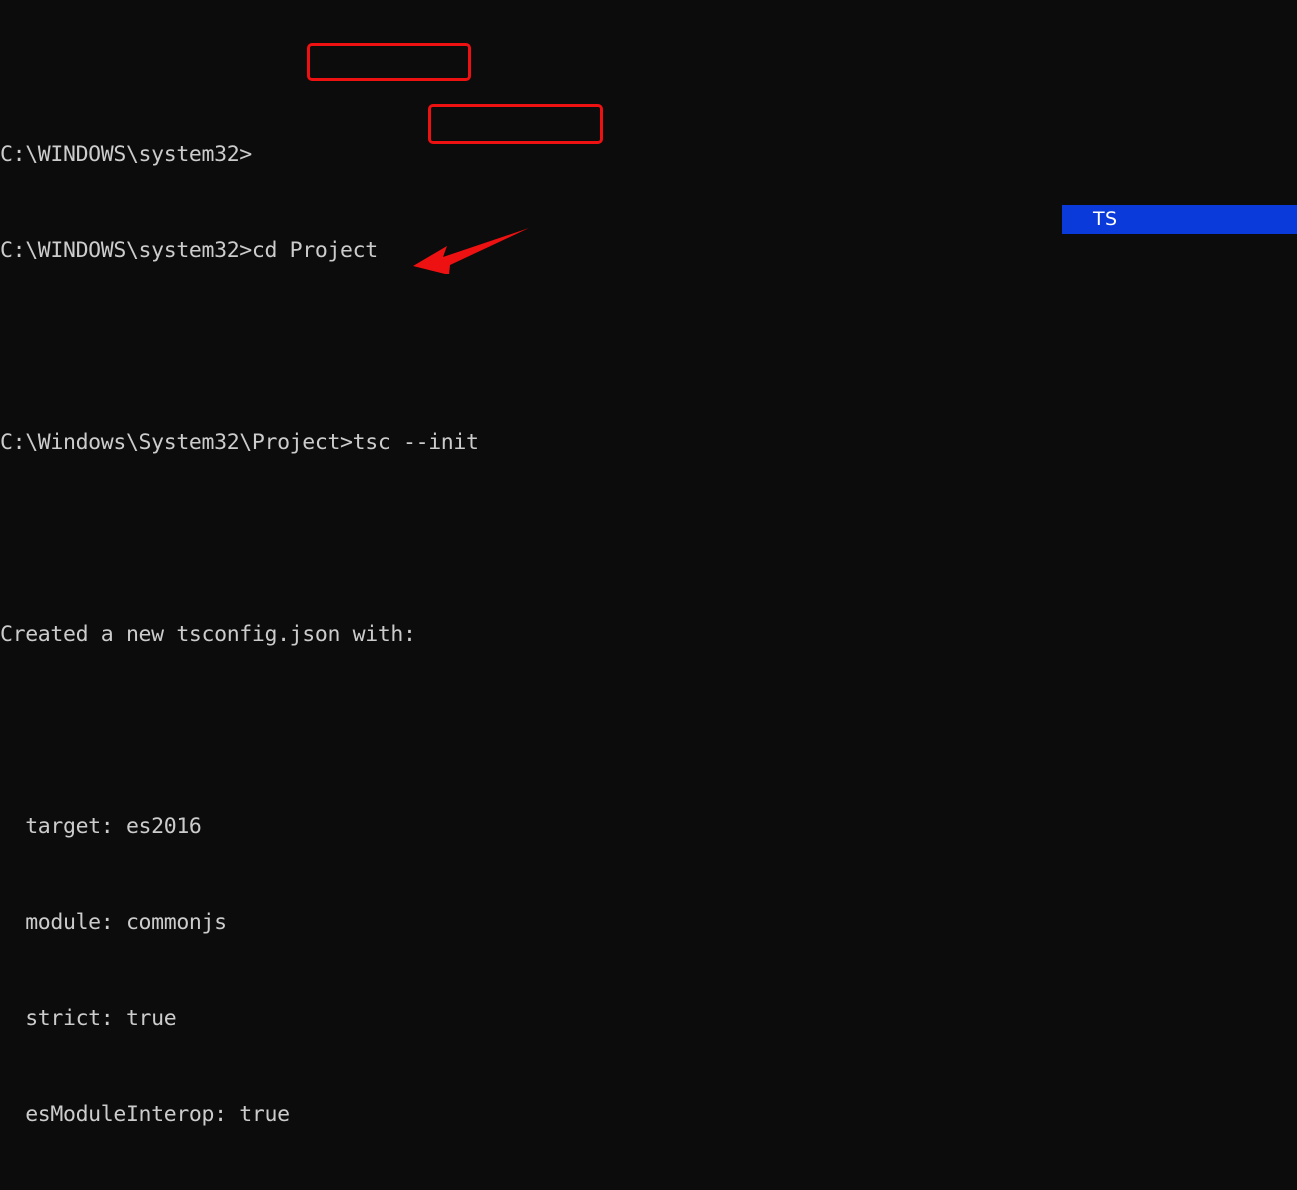  What do you see at coordinates (1179, 219) in the screenshot?
I see `typescript-badge: TS` at bounding box center [1179, 219].